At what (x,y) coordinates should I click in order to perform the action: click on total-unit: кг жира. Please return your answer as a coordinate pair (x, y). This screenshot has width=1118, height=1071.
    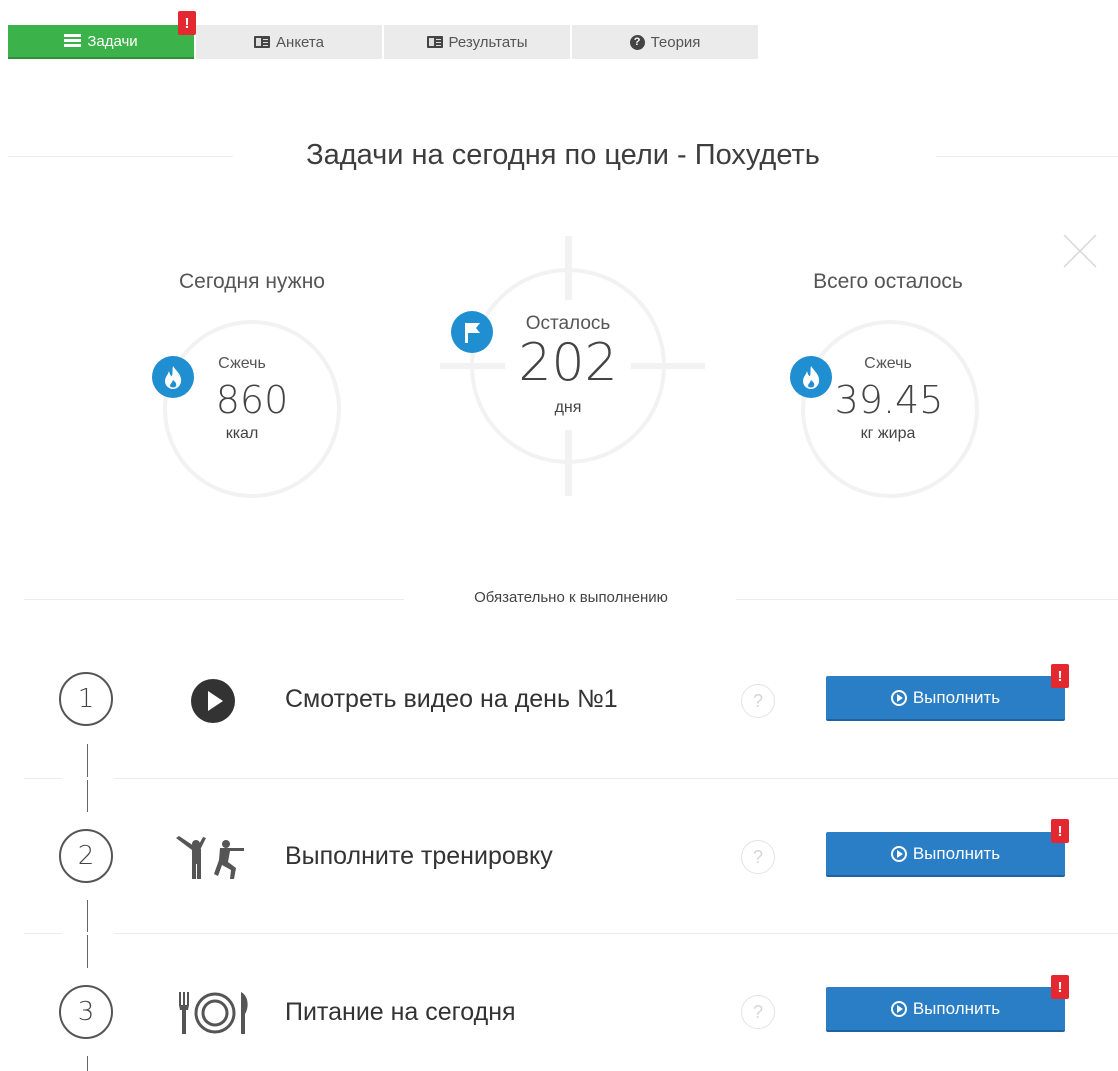
    Looking at the image, I should click on (888, 433).